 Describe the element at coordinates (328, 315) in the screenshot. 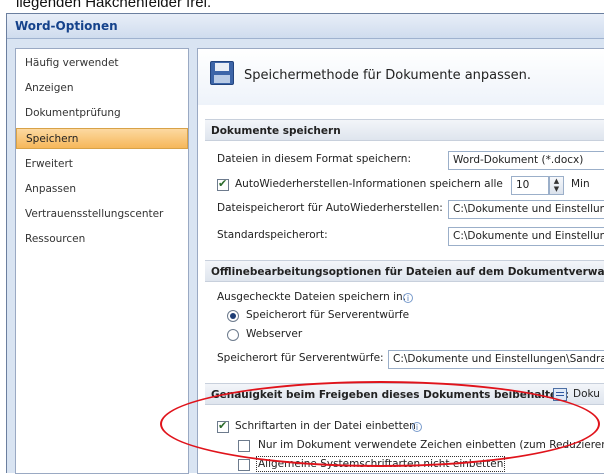

I see `radio-server-drafts-label: Speicherort für Serverentwürfe` at that location.